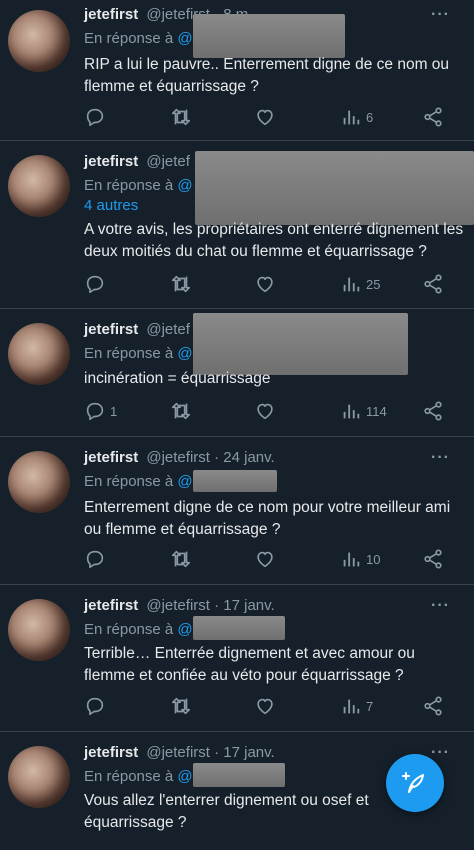 The image size is (474, 850). What do you see at coordinates (373, 284) in the screenshot?
I see `views-count: 25` at bounding box center [373, 284].